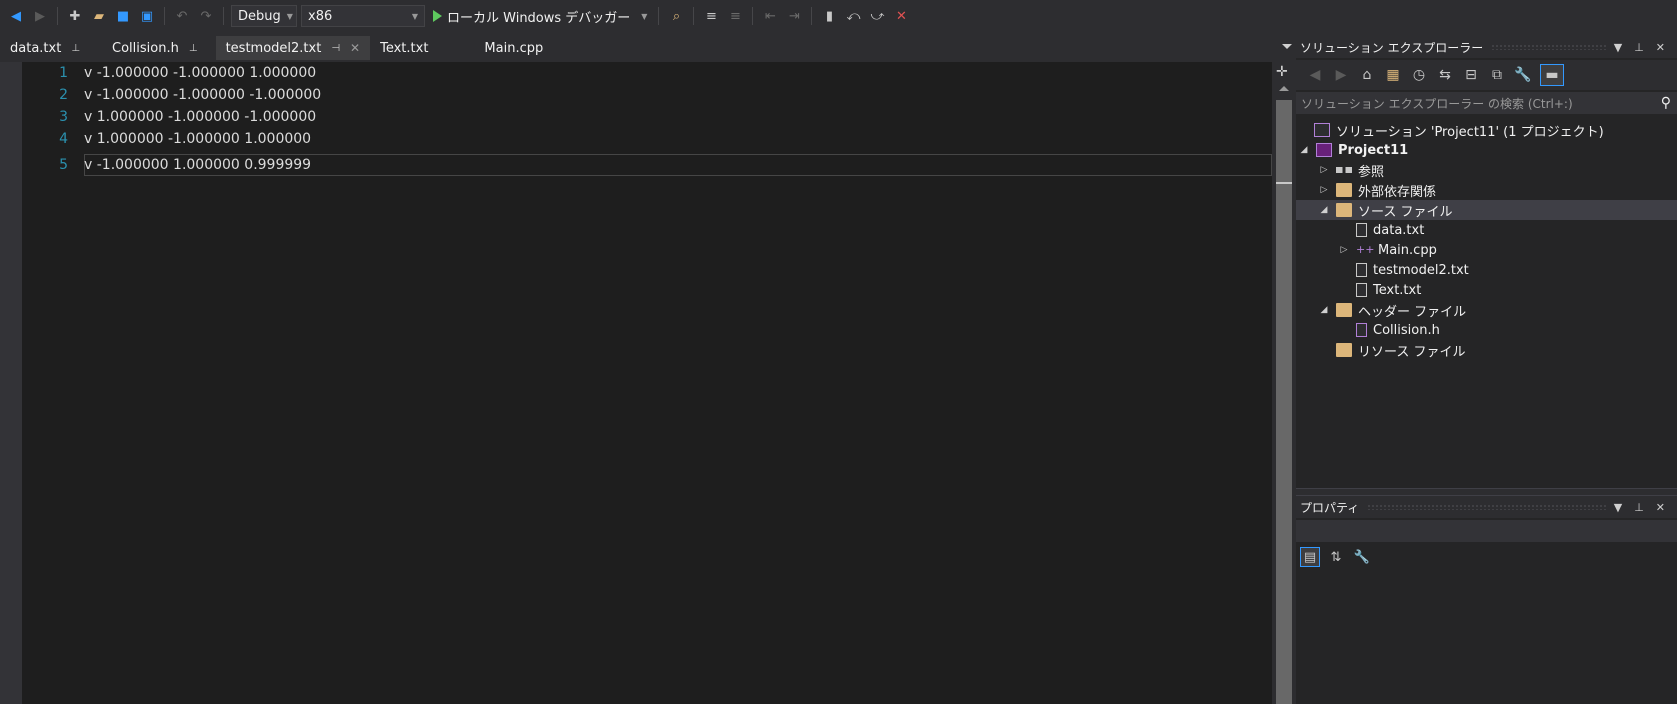  I want to click on bookmark-icon: ▮, so click(829, 16).